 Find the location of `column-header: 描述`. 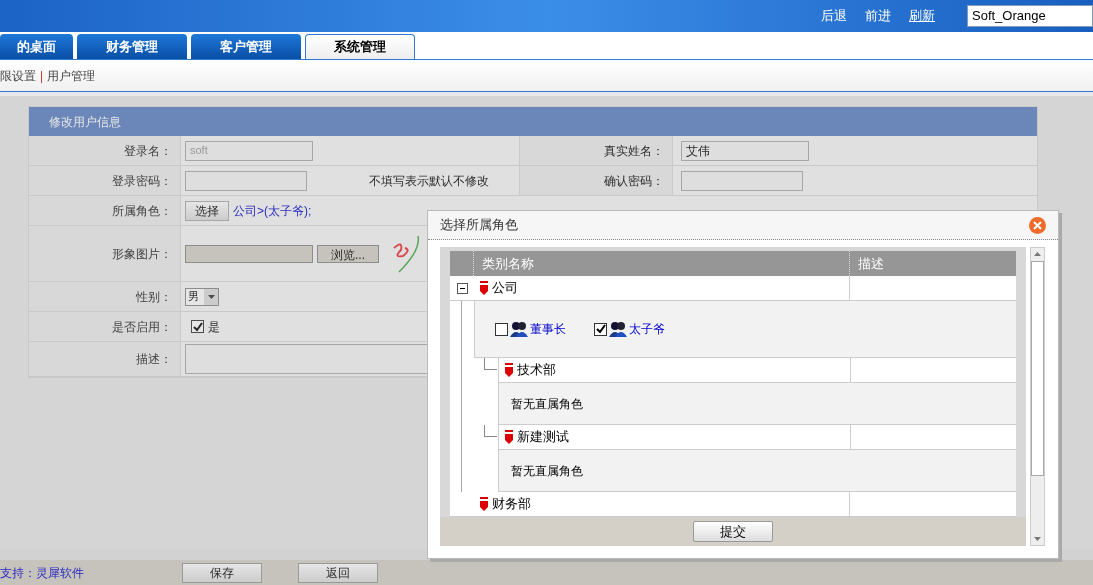

column-header: 描述 is located at coordinates (871, 263).